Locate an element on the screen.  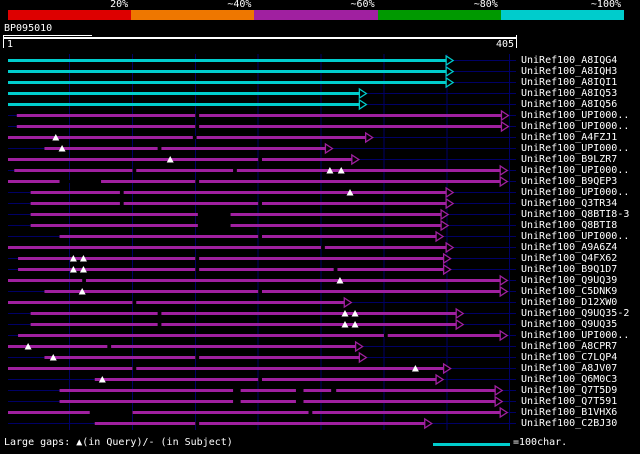
query-name-link: BP095010 is located at coordinates (48, 29).